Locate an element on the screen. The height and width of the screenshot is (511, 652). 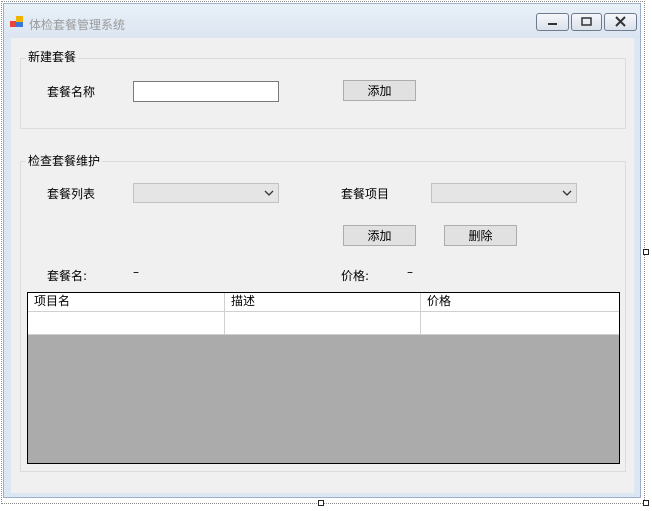
package-maintenance-group-title: 检查套餐维护 is located at coordinates (64, 160).